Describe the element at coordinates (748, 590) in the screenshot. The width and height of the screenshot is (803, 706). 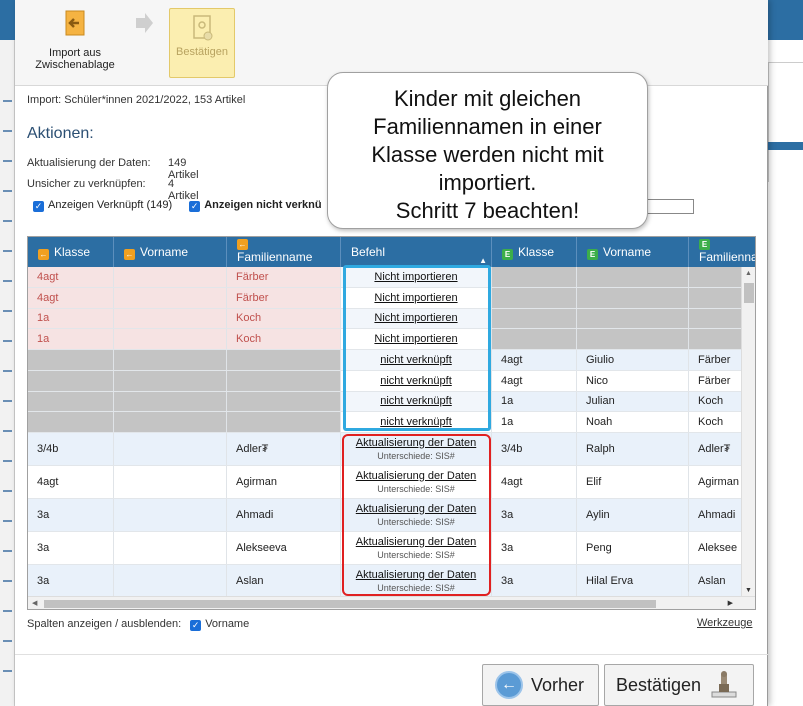
I see `scroll-down-icon: ▼` at that location.